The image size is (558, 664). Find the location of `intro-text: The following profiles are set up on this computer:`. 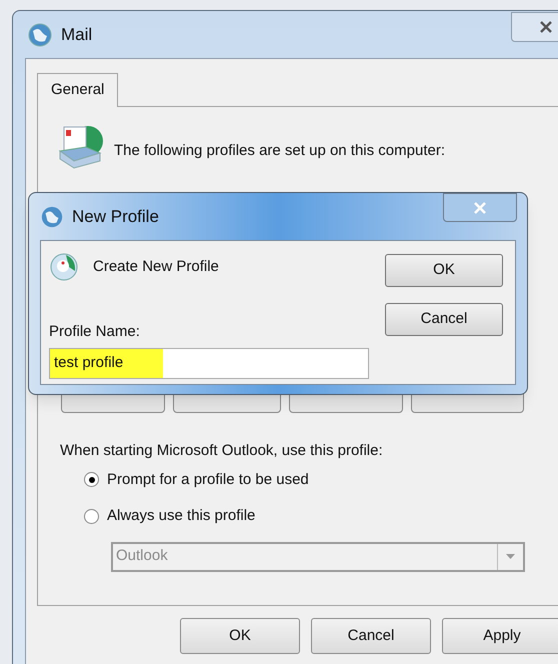

intro-text: The following profiles are set up on this computer: is located at coordinates (280, 150).